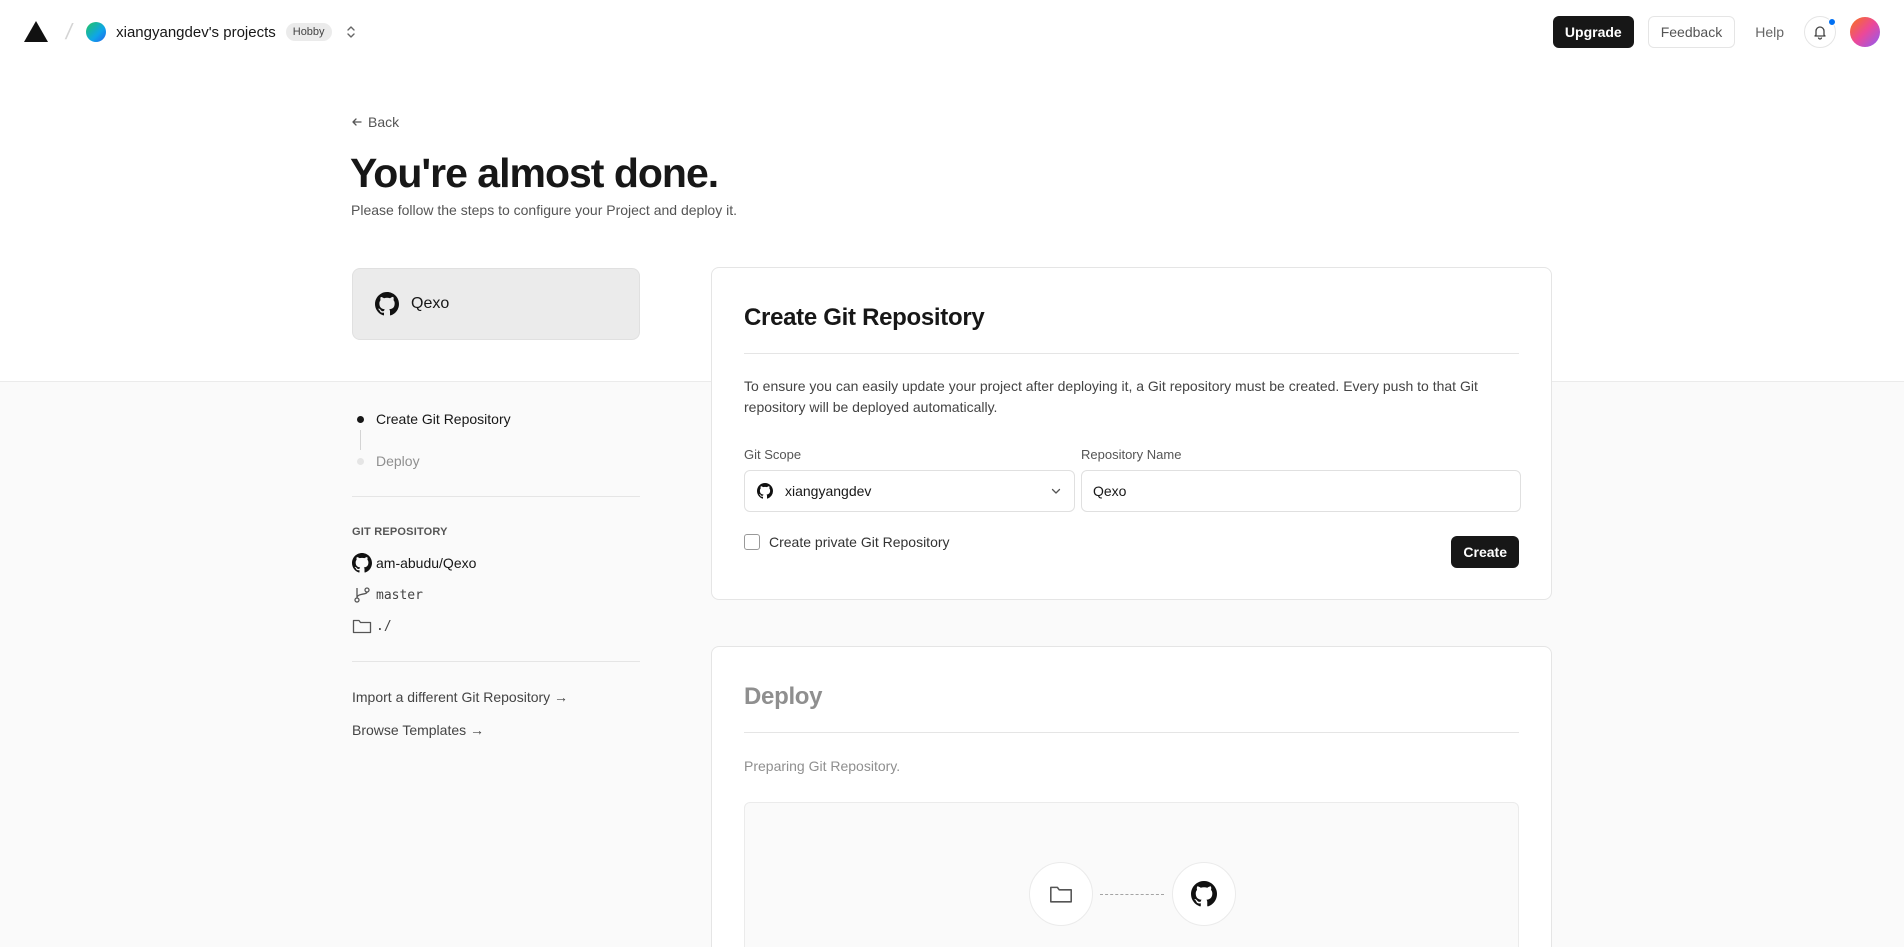 This screenshot has height=947, width=1904. Describe the element at coordinates (196, 32) in the screenshot. I see `team-name: xiangyangdev's projects` at that location.